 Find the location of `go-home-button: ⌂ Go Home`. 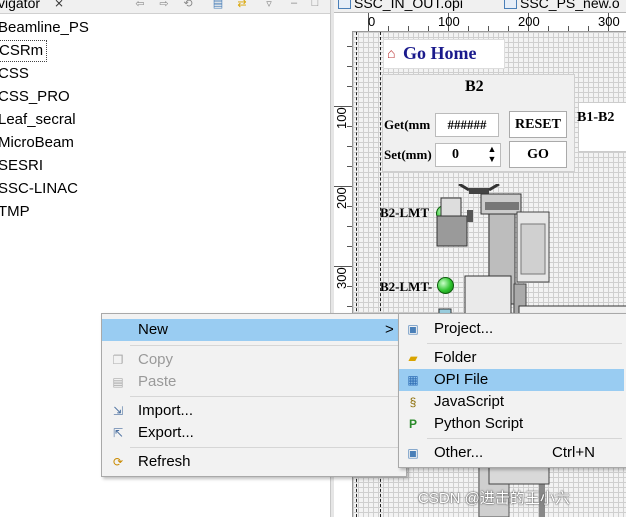

go-home-button: ⌂ Go Home is located at coordinates (444, 54).